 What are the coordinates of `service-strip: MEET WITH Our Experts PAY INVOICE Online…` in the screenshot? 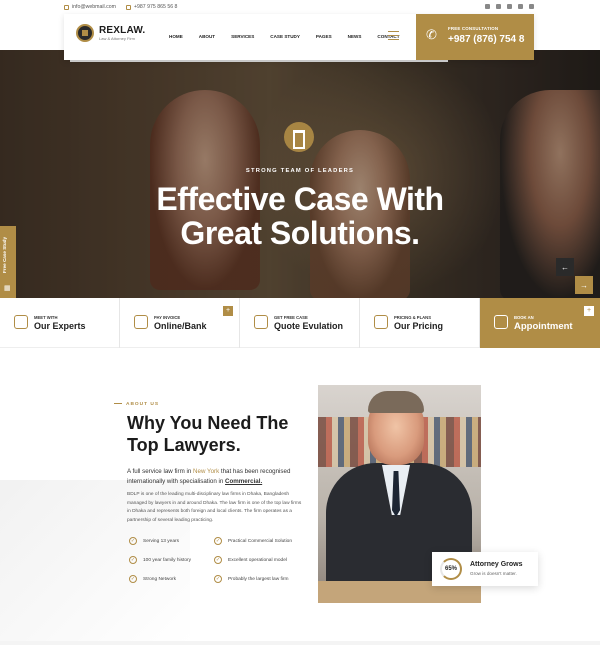 It's located at (300, 323).